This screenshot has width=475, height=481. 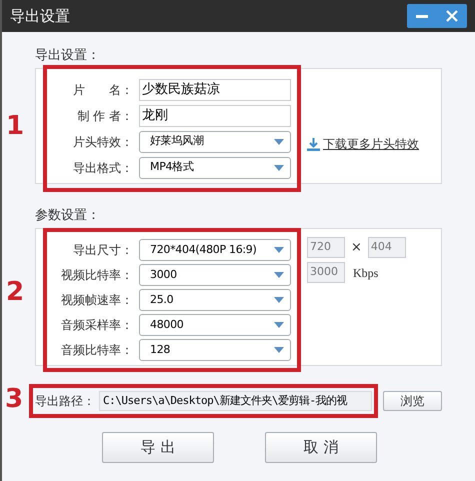 I want to click on minimize-button, so click(x=422, y=16).